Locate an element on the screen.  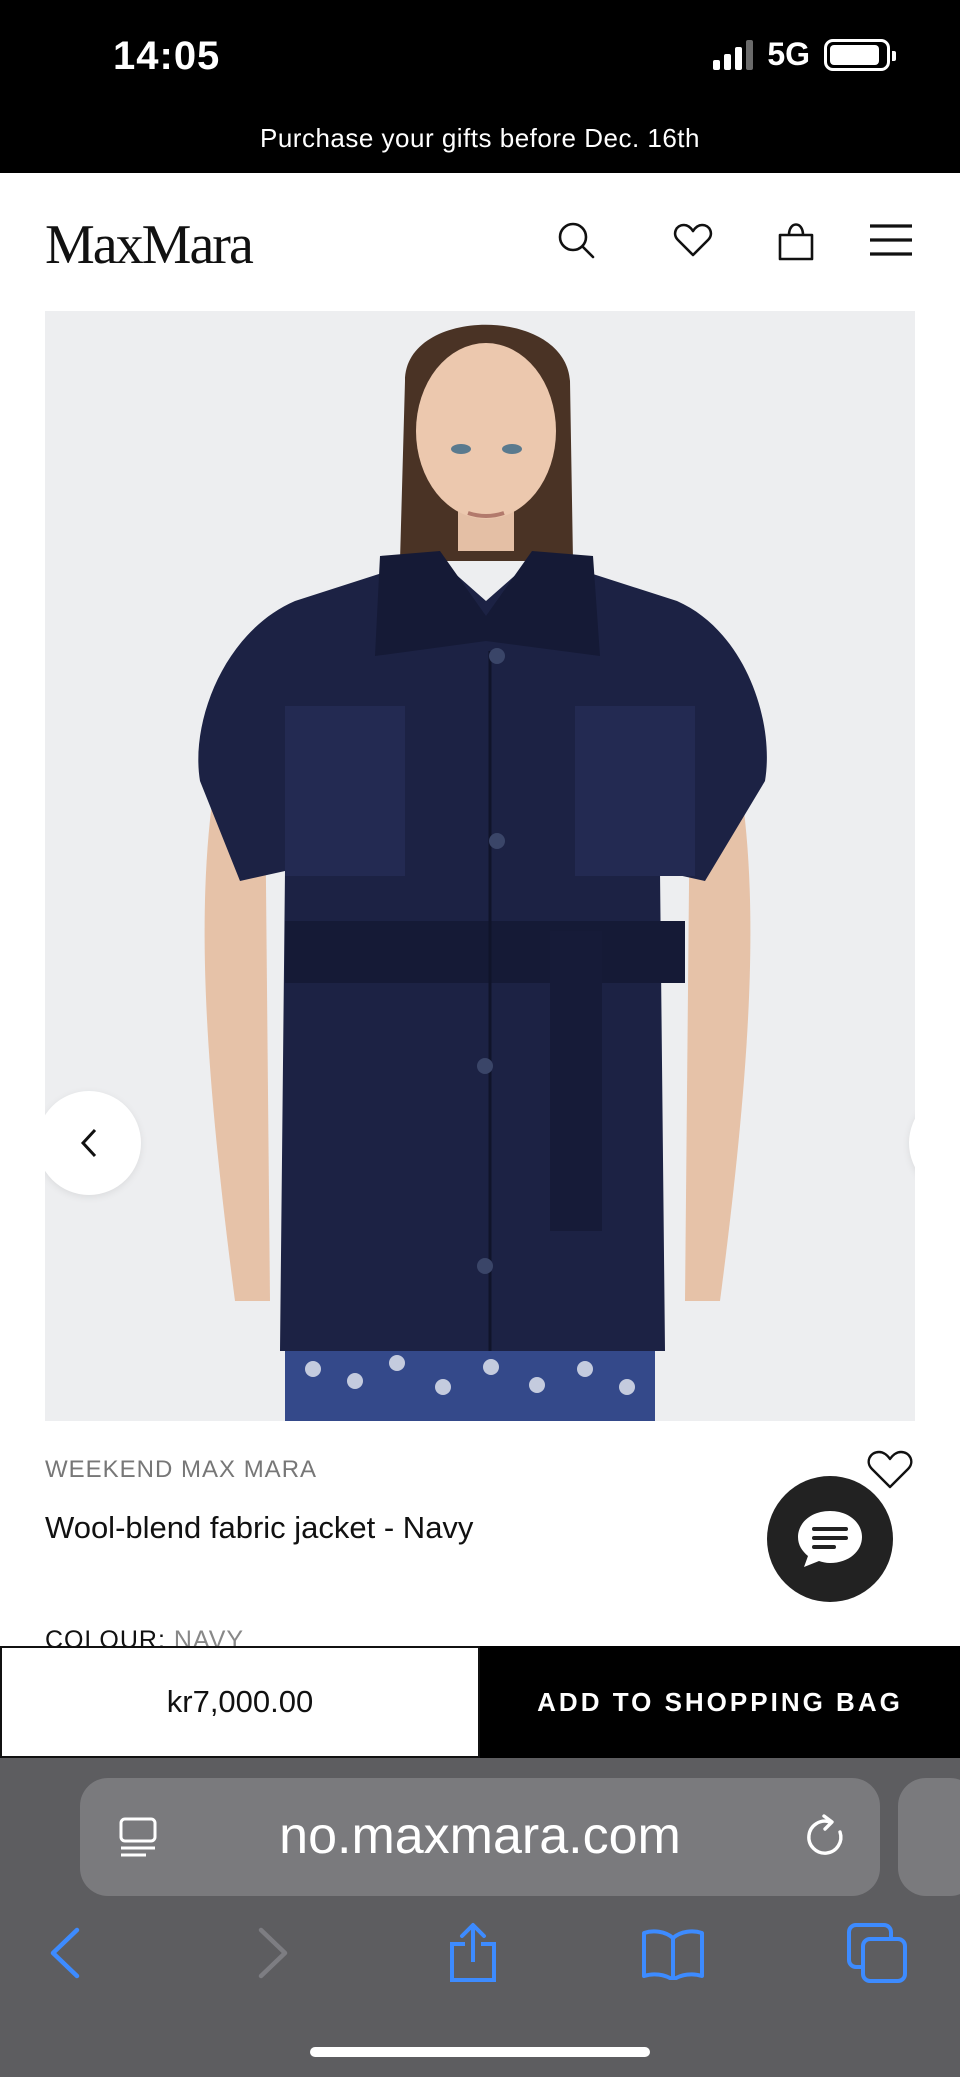
address-bar: no.maxmara.com is located at coordinates (480, 1837).